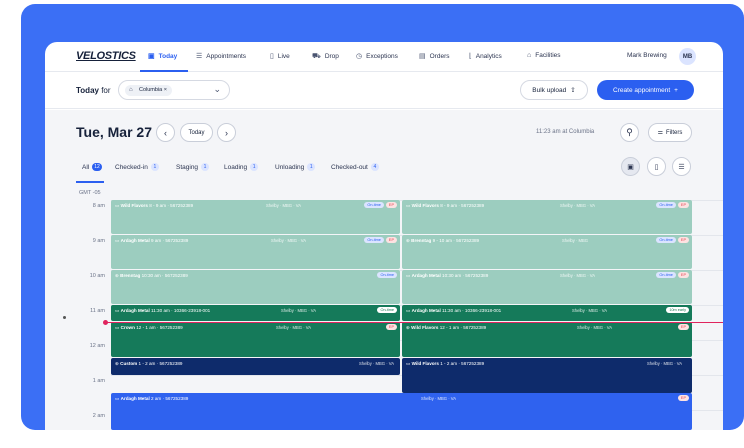 This screenshot has height=448, width=744. Describe the element at coordinates (217, 89) in the screenshot. I see `chevron-down-icon: ⌄` at that location.